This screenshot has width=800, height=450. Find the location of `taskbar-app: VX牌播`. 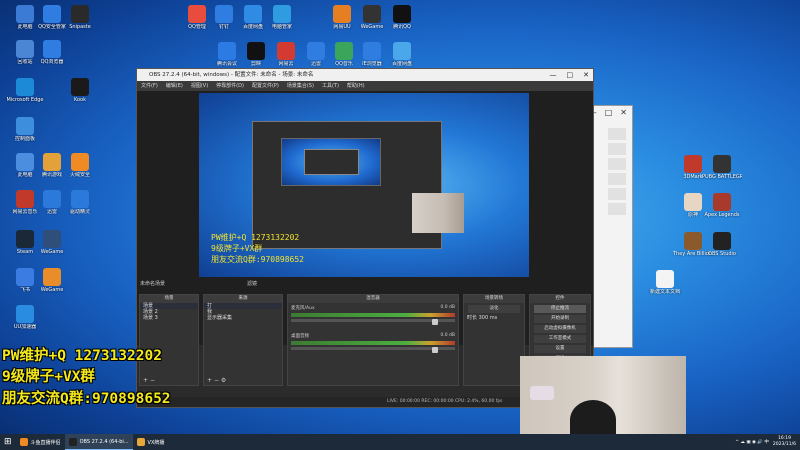

taskbar-app: VX牌播 is located at coordinates (151, 442).